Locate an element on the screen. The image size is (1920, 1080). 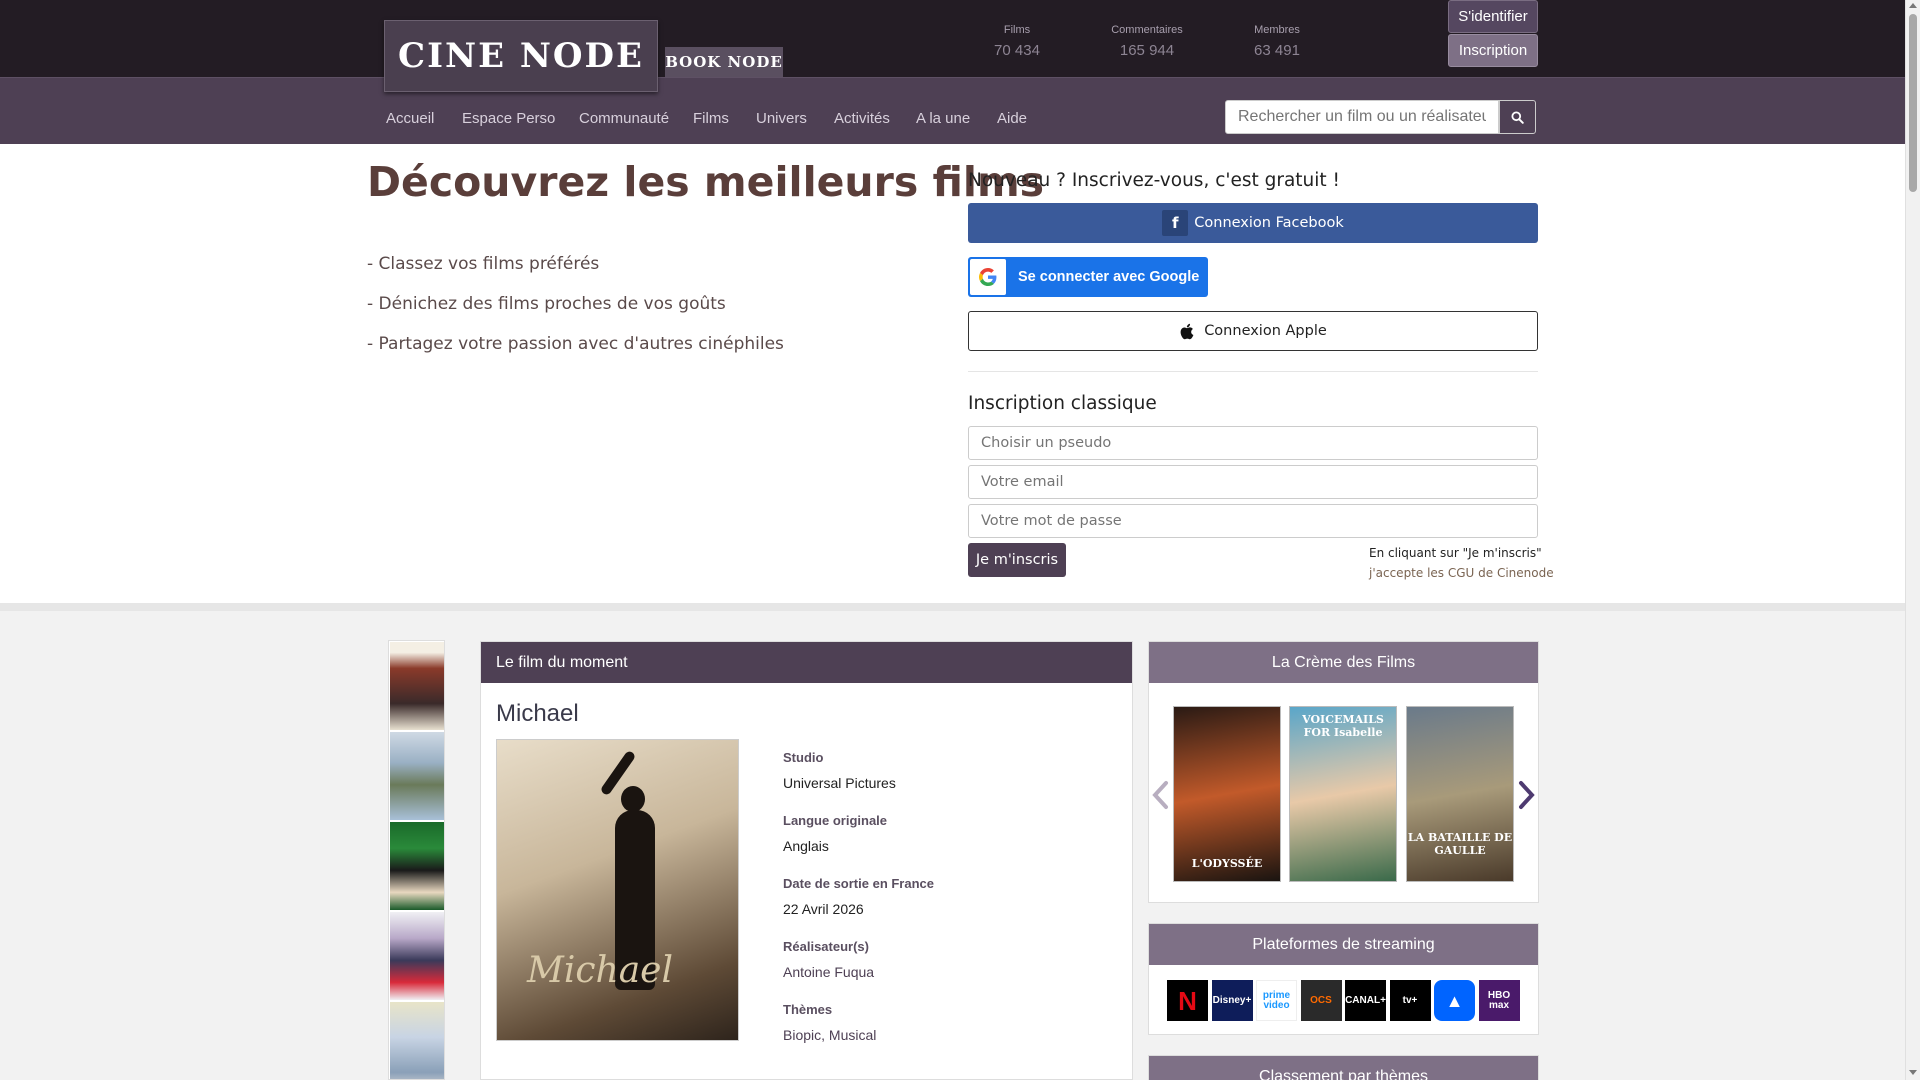
paramount-plus-logo: ▲ is located at coordinates (1454, 1000).